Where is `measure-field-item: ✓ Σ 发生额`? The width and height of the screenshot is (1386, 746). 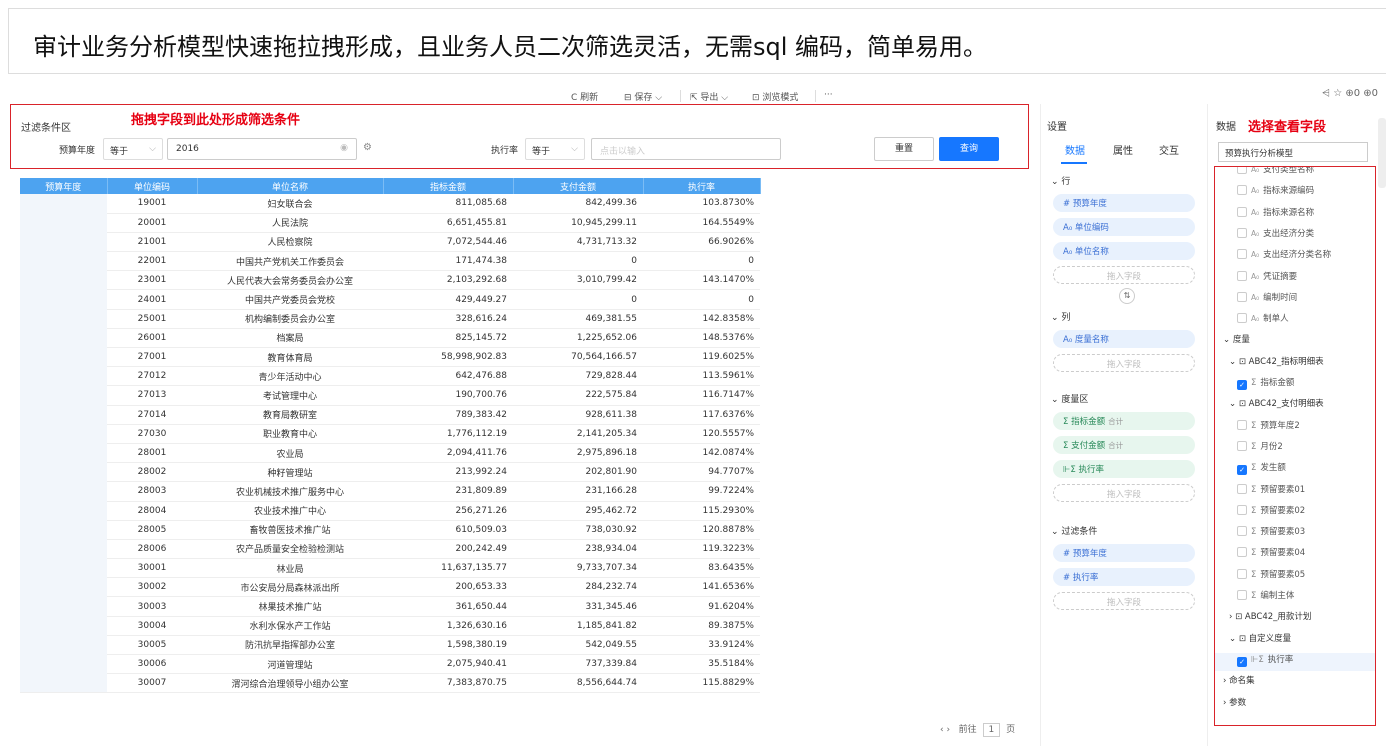 measure-field-item: ✓ Σ 发生额 is located at coordinates (1261, 468).